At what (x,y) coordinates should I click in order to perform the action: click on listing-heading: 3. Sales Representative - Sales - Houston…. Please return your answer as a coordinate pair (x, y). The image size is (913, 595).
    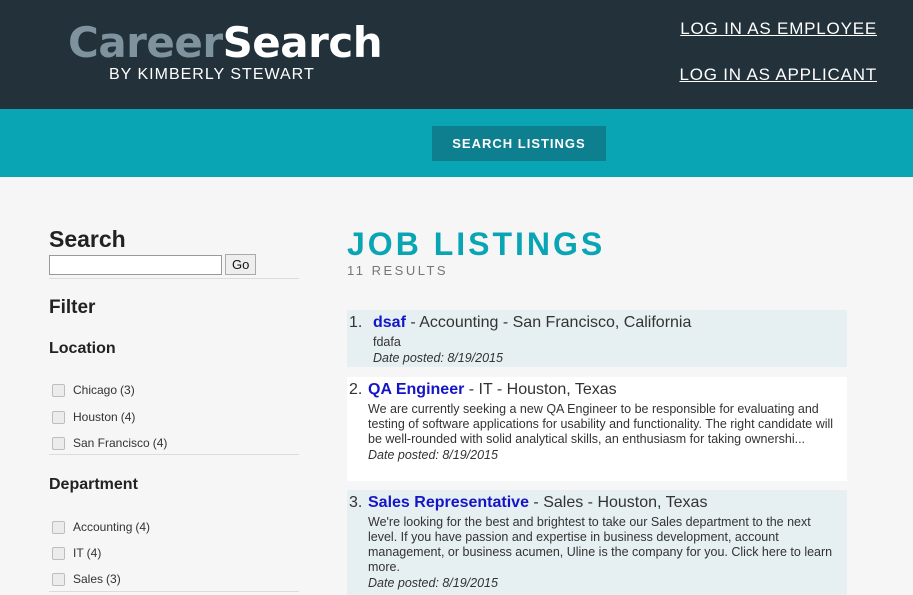
    Looking at the image, I should click on (594, 503).